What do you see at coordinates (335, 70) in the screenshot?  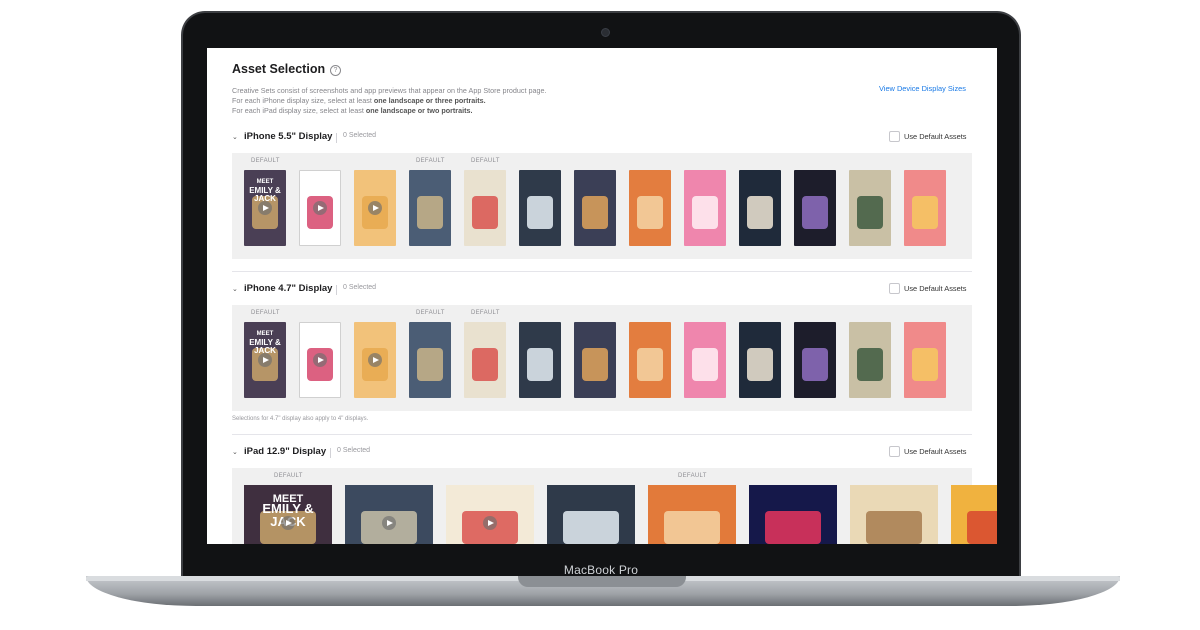 I see `help-icon: ?` at bounding box center [335, 70].